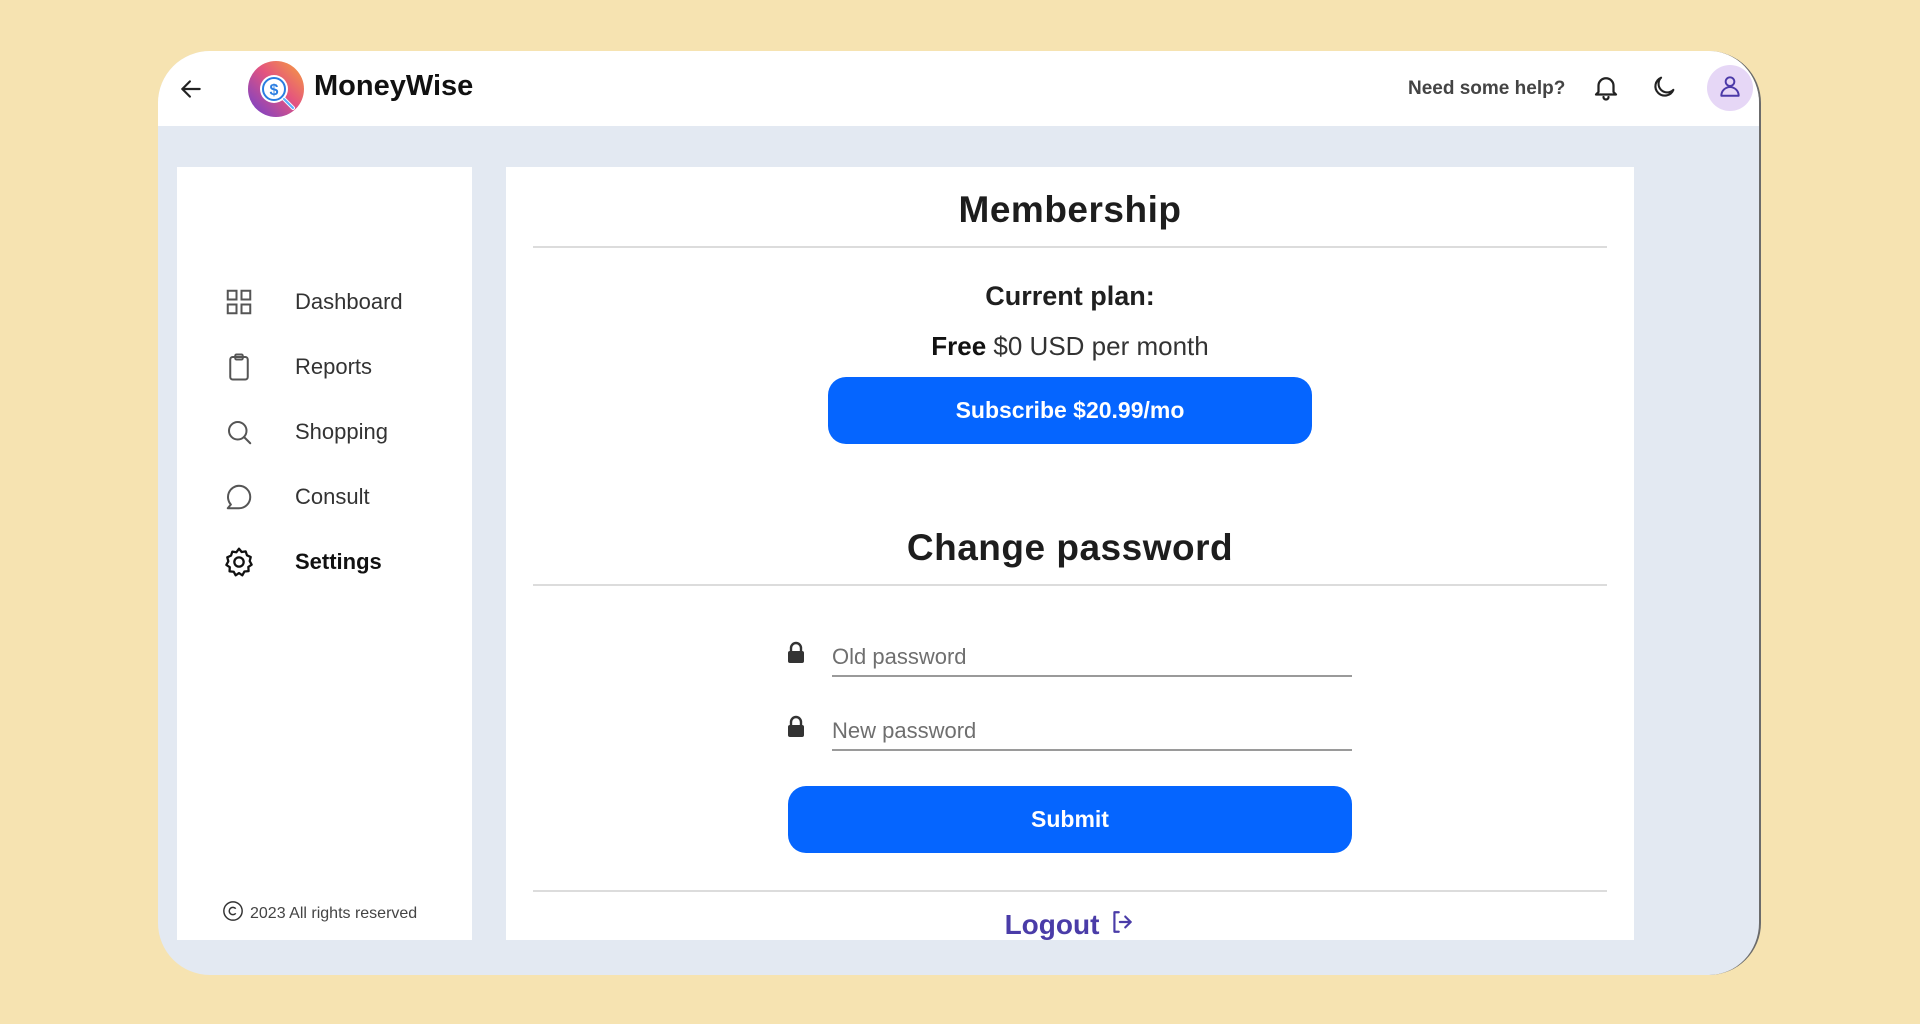 Image resolution: width=1920 pixels, height=1024 pixels. I want to click on copyright-icon, so click(233, 913).